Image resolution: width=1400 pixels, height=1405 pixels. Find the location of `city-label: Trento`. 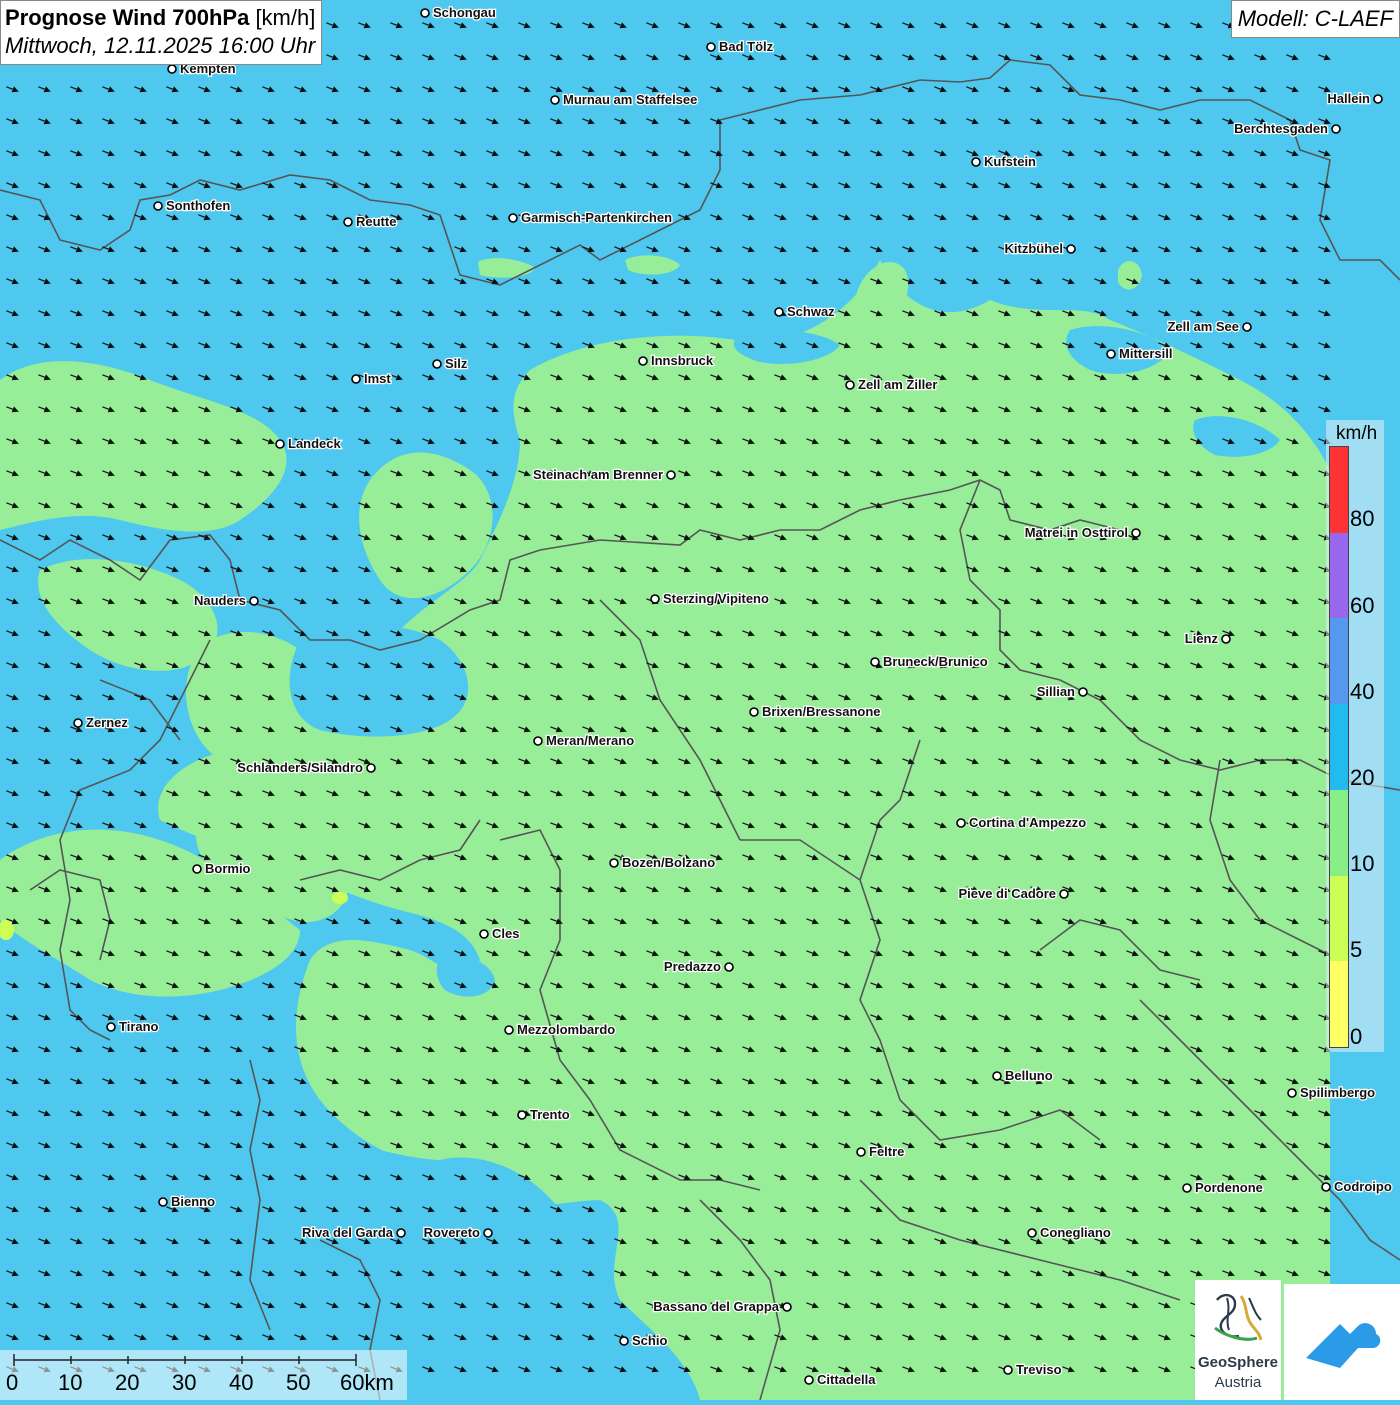

city-label: Trento is located at coordinates (550, 1114).